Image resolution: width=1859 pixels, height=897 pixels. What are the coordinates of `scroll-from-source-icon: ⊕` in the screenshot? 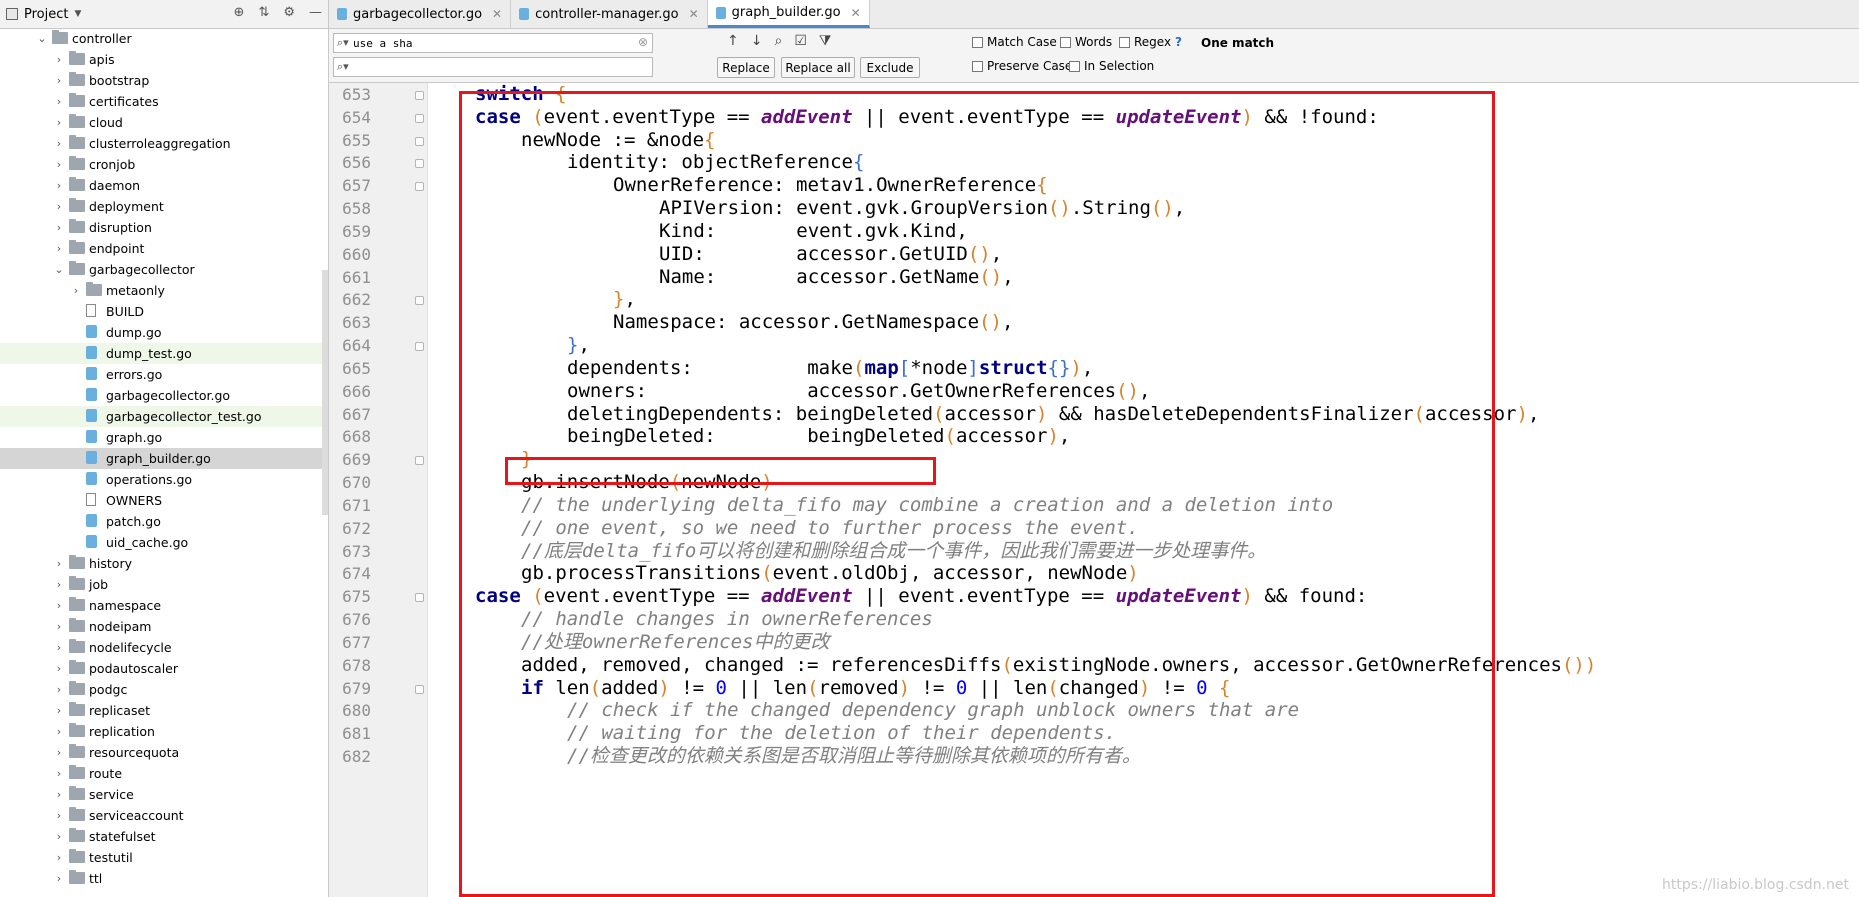 It's located at (239, 12).